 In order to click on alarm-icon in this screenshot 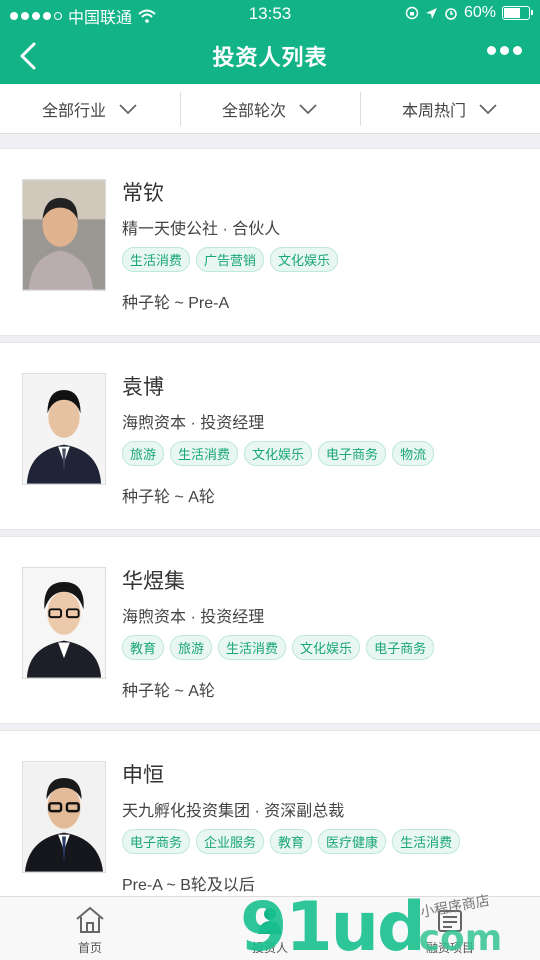, I will do `click(451, 14)`.